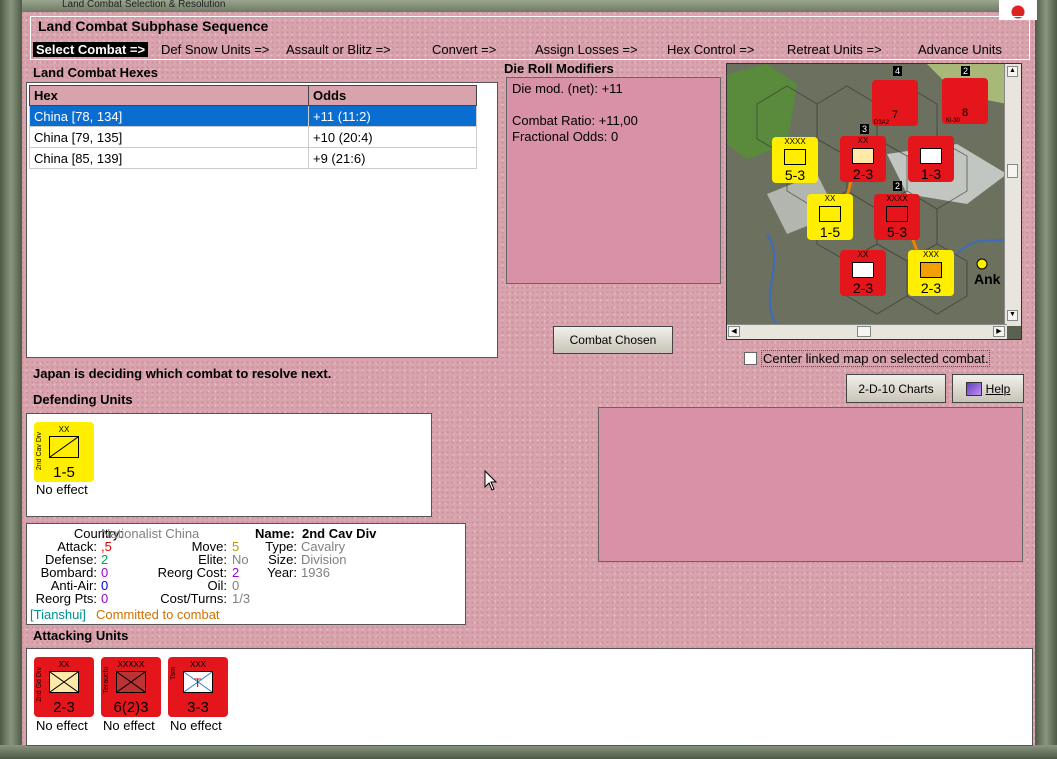 The height and width of the screenshot is (759, 1057). Describe the element at coordinates (1046, 379) in the screenshot. I see `window-frame-right` at that location.